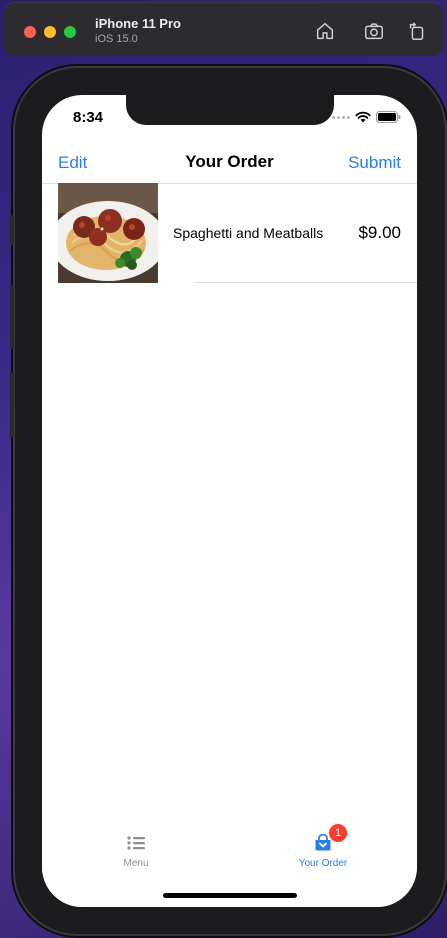 The height and width of the screenshot is (938, 447). I want to click on battery-icon, so click(388, 117).